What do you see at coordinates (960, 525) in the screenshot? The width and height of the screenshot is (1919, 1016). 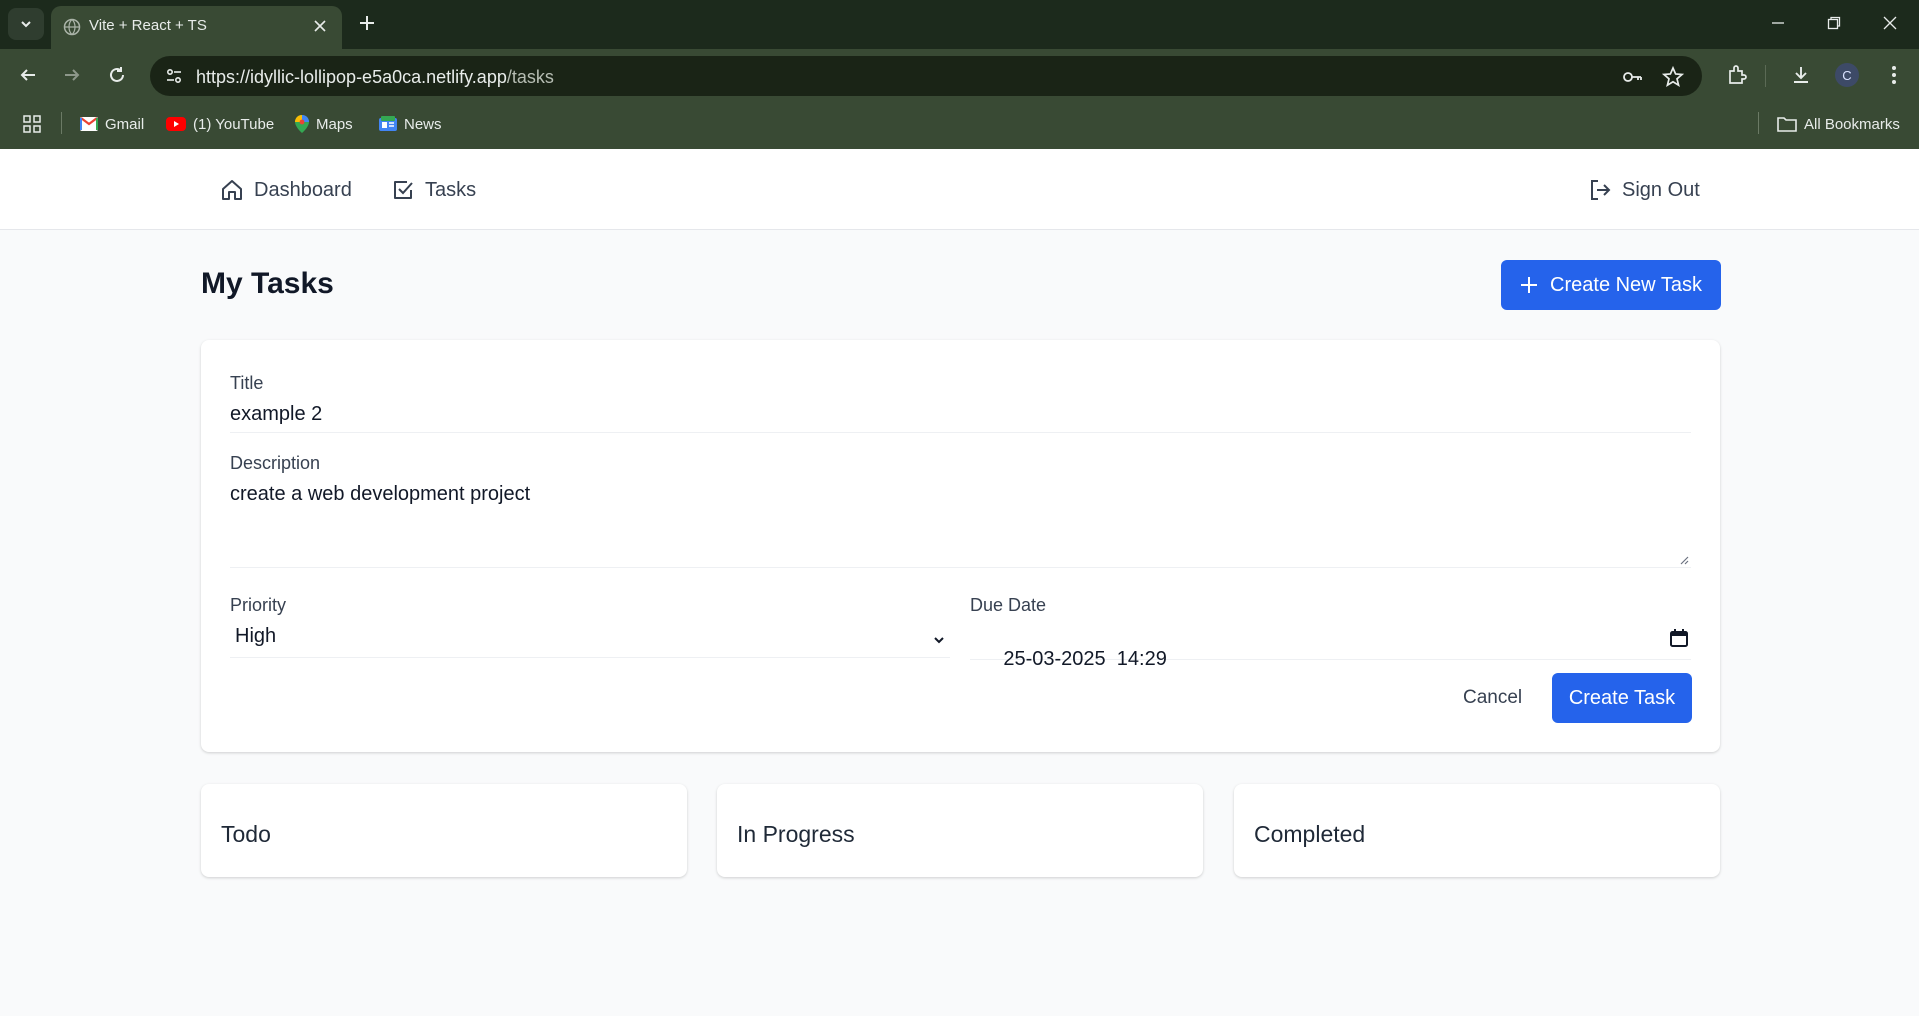 I see `description-textarea: create a web development project` at bounding box center [960, 525].